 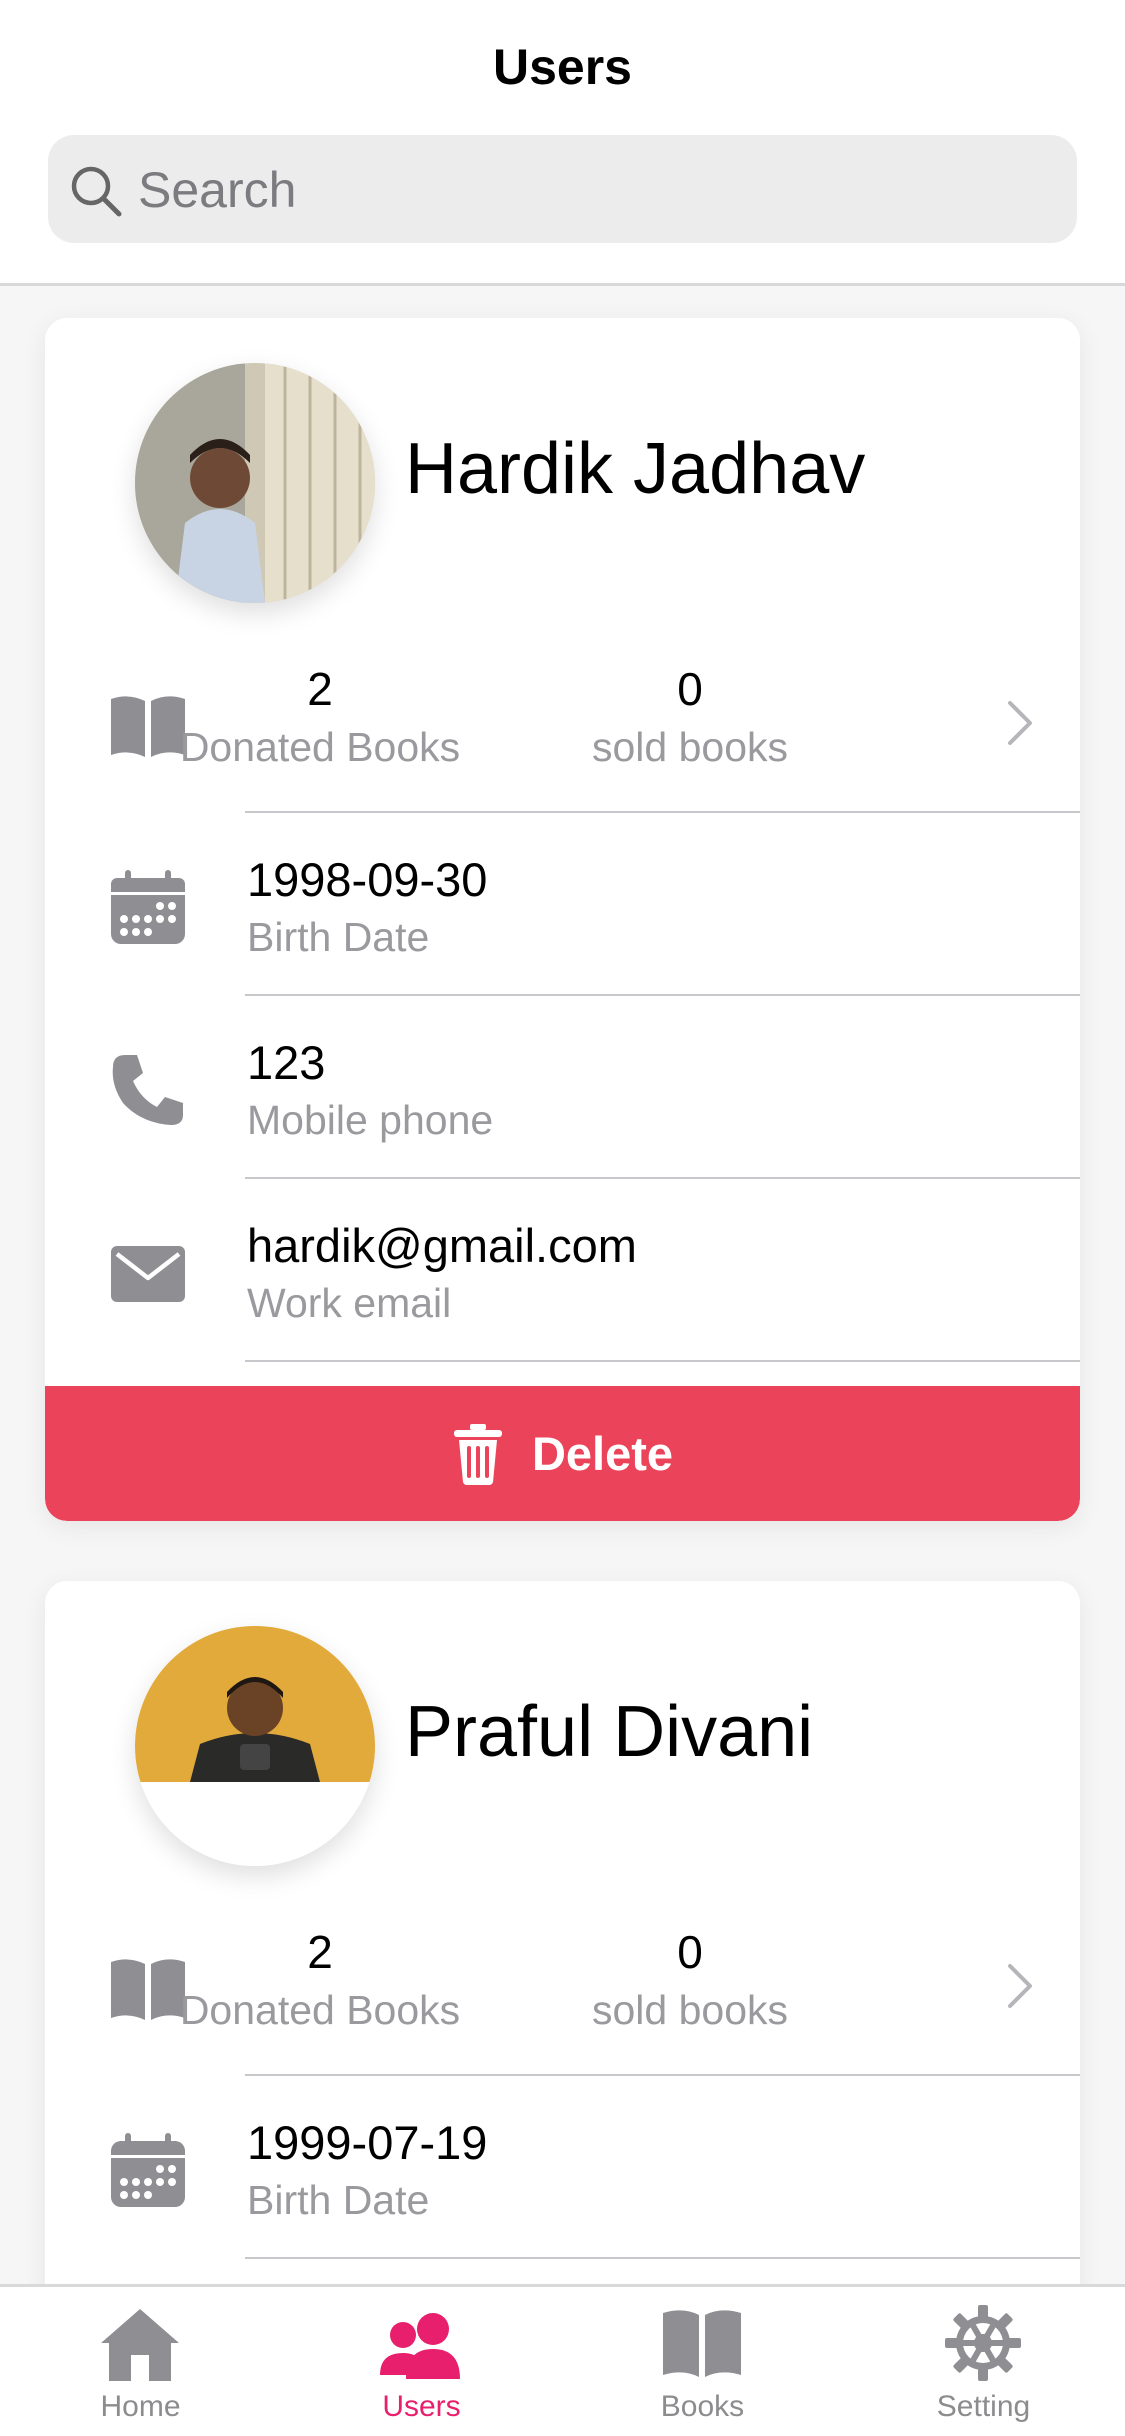 I want to click on tab-bar: Home Users Books Setting, so click(x=562, y=2360).